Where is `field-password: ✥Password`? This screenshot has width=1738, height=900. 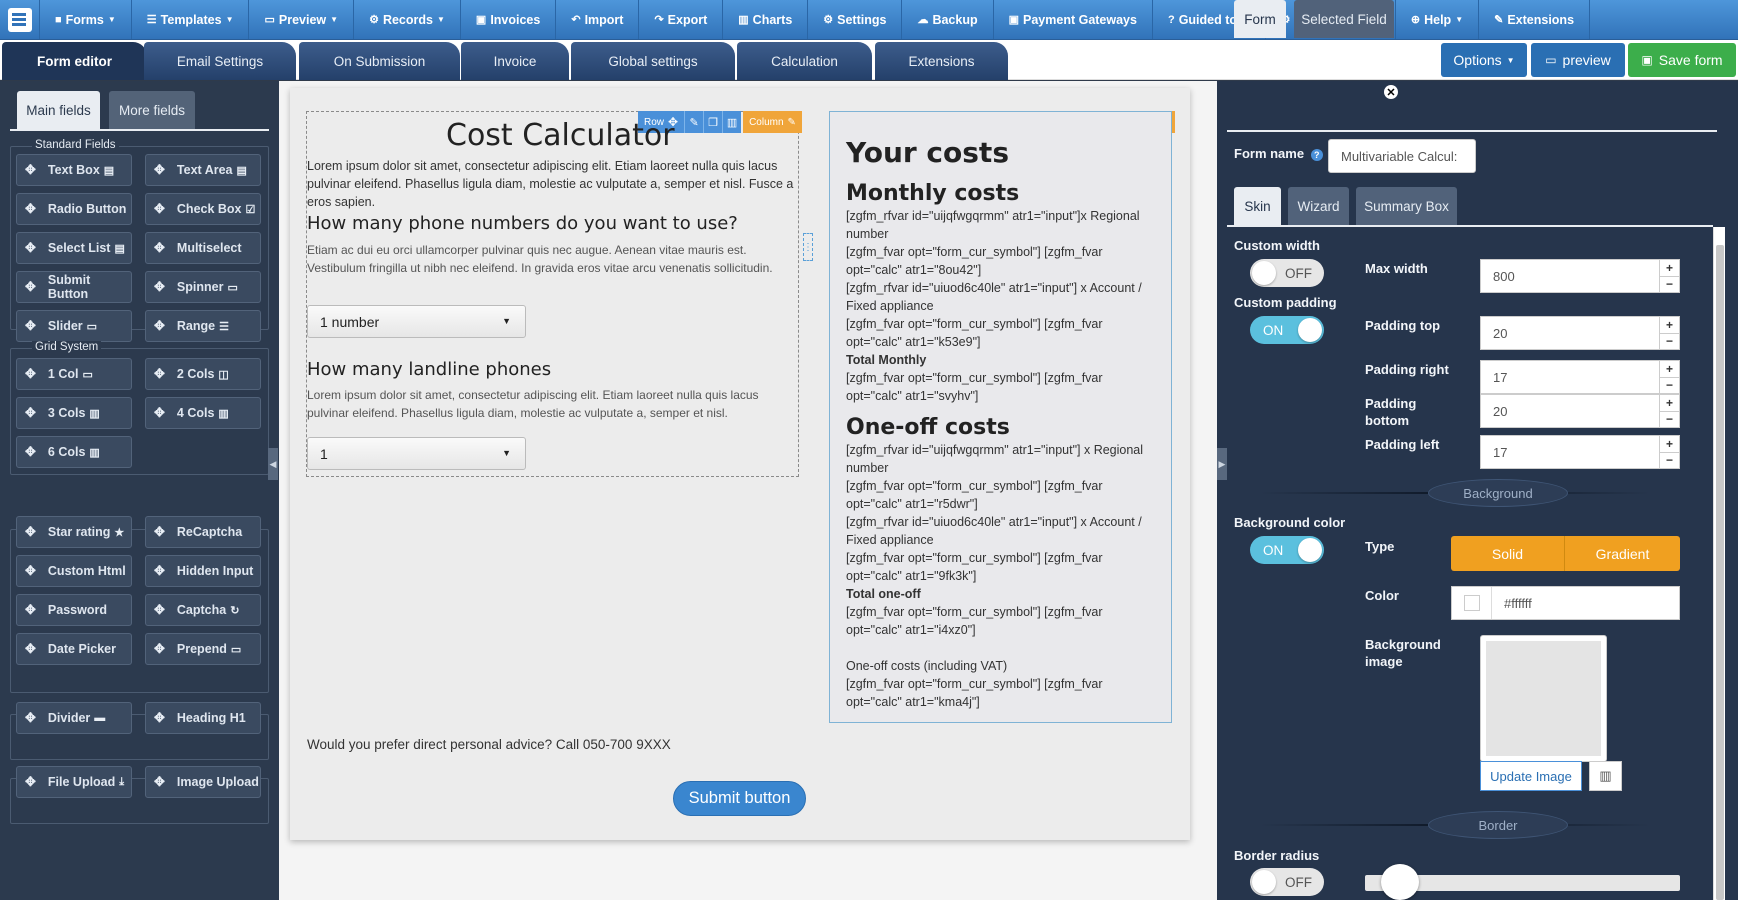 field-password: ✥Password is located at coordinates (74, 610).